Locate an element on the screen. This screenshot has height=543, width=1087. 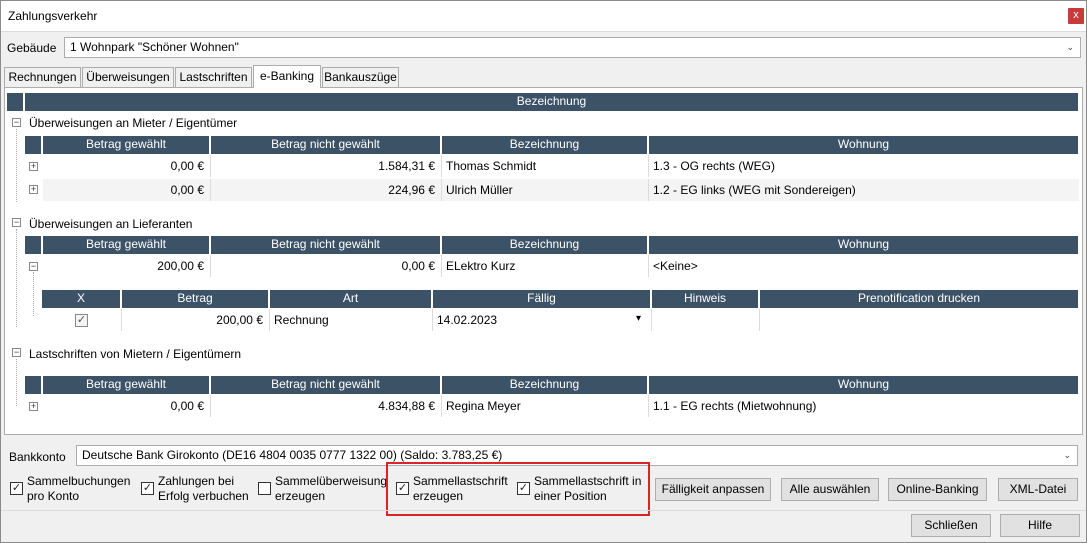
option-label-line: Sammelbuchungen is located at coordinates (79, 481).